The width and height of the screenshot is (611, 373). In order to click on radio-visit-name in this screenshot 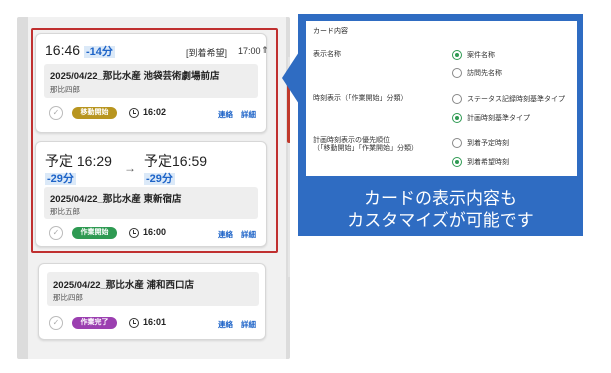, I will do `click(457, 73)`.